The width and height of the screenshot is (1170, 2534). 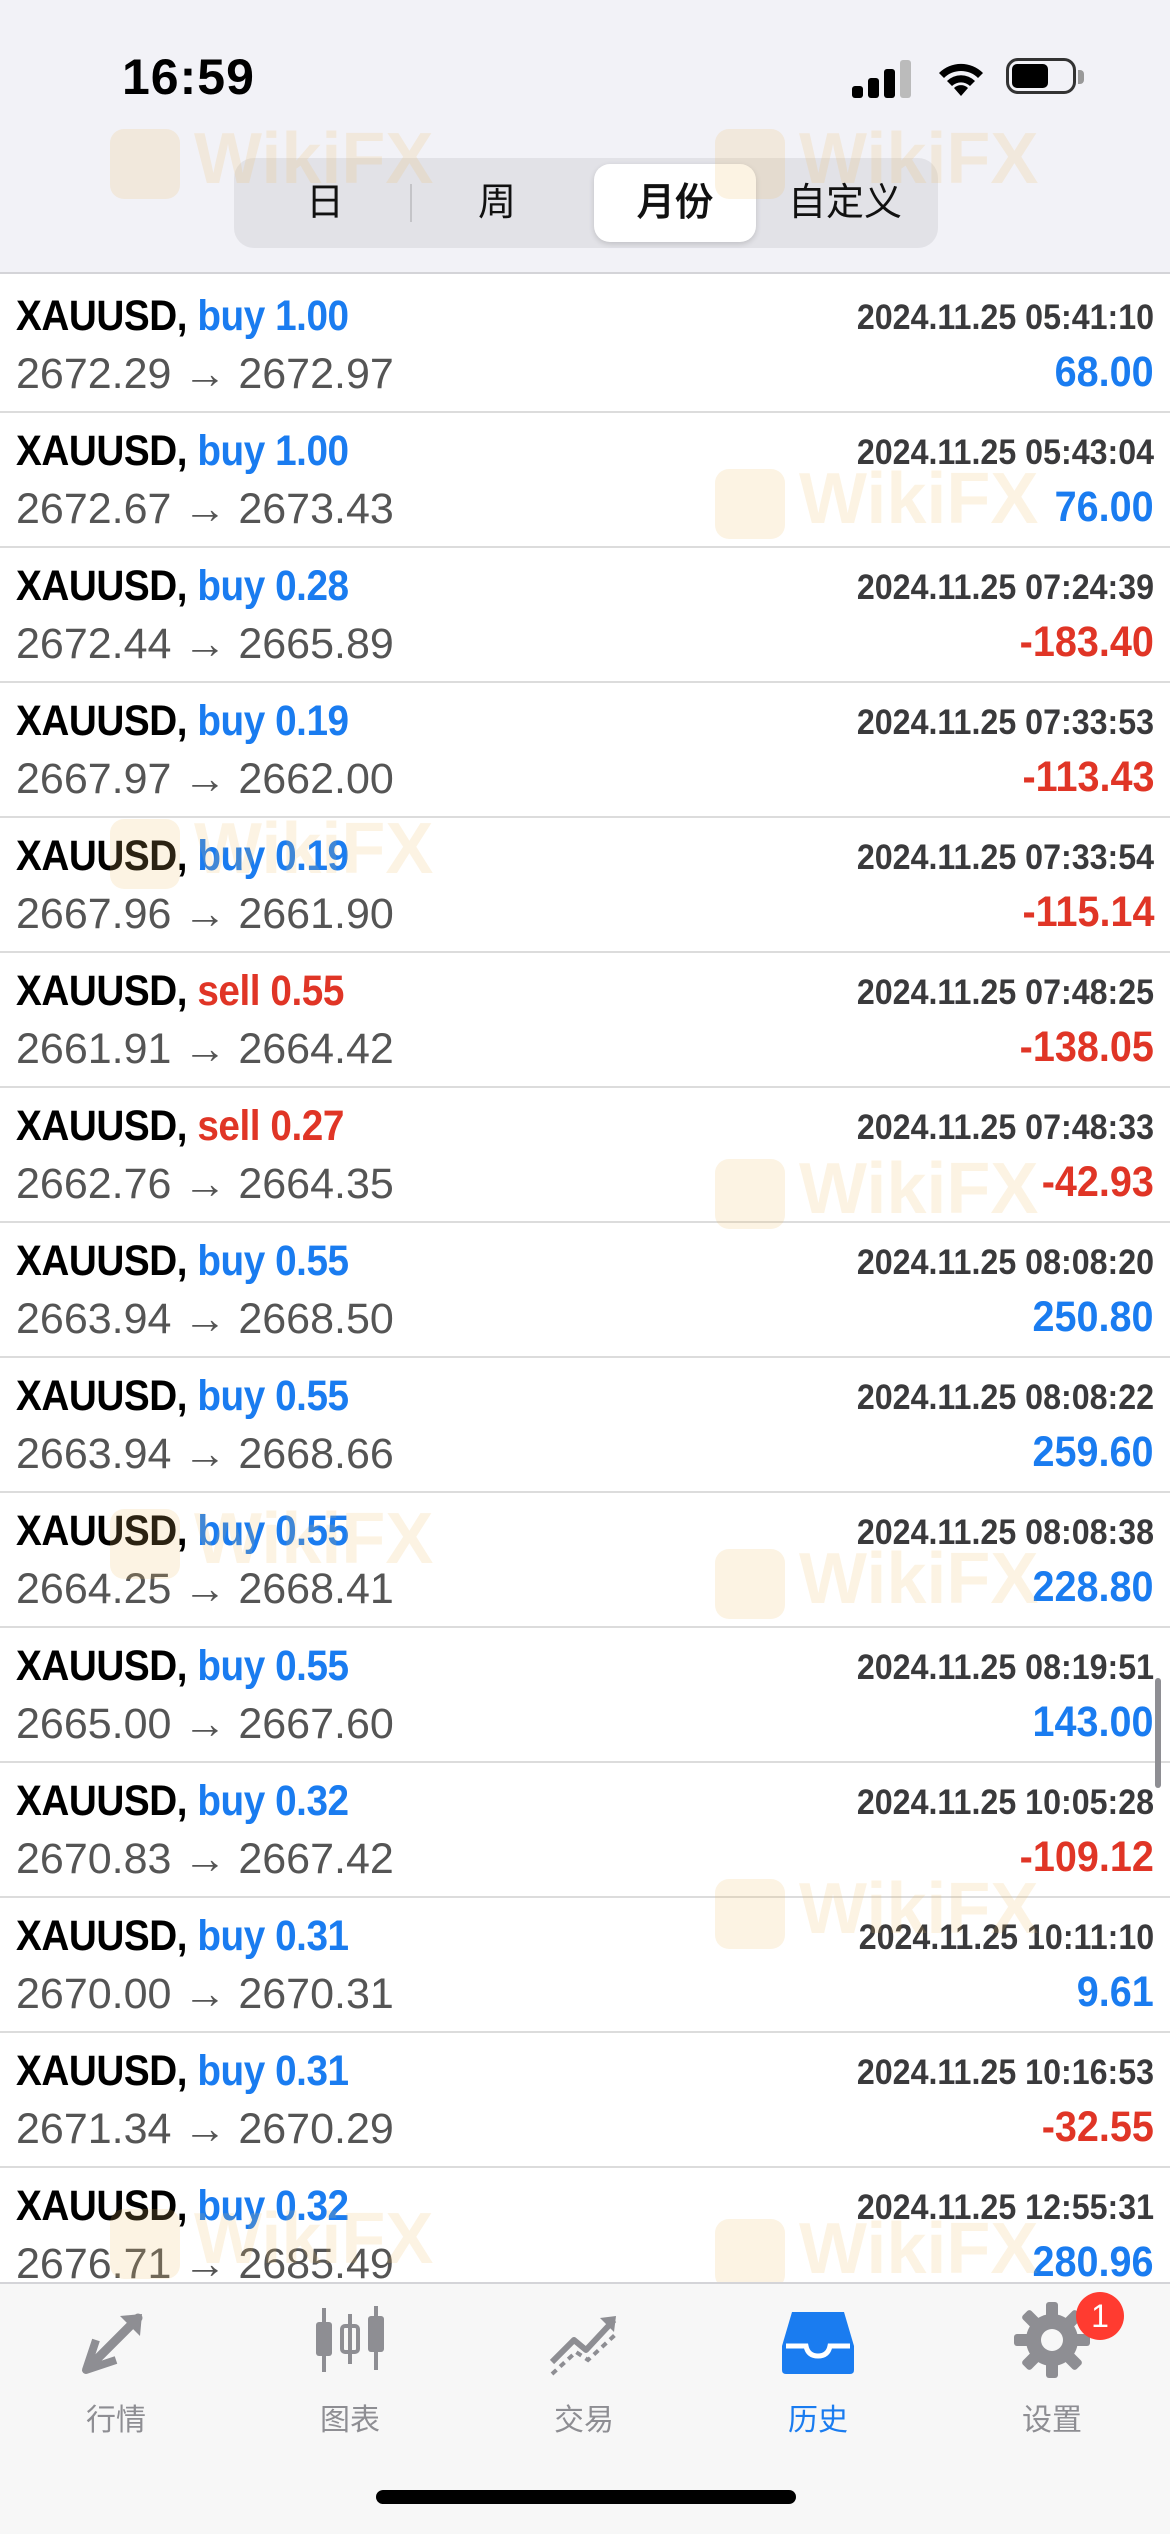 I want to click on deal-close-price: 2672.97, so click(x=316, y=374).